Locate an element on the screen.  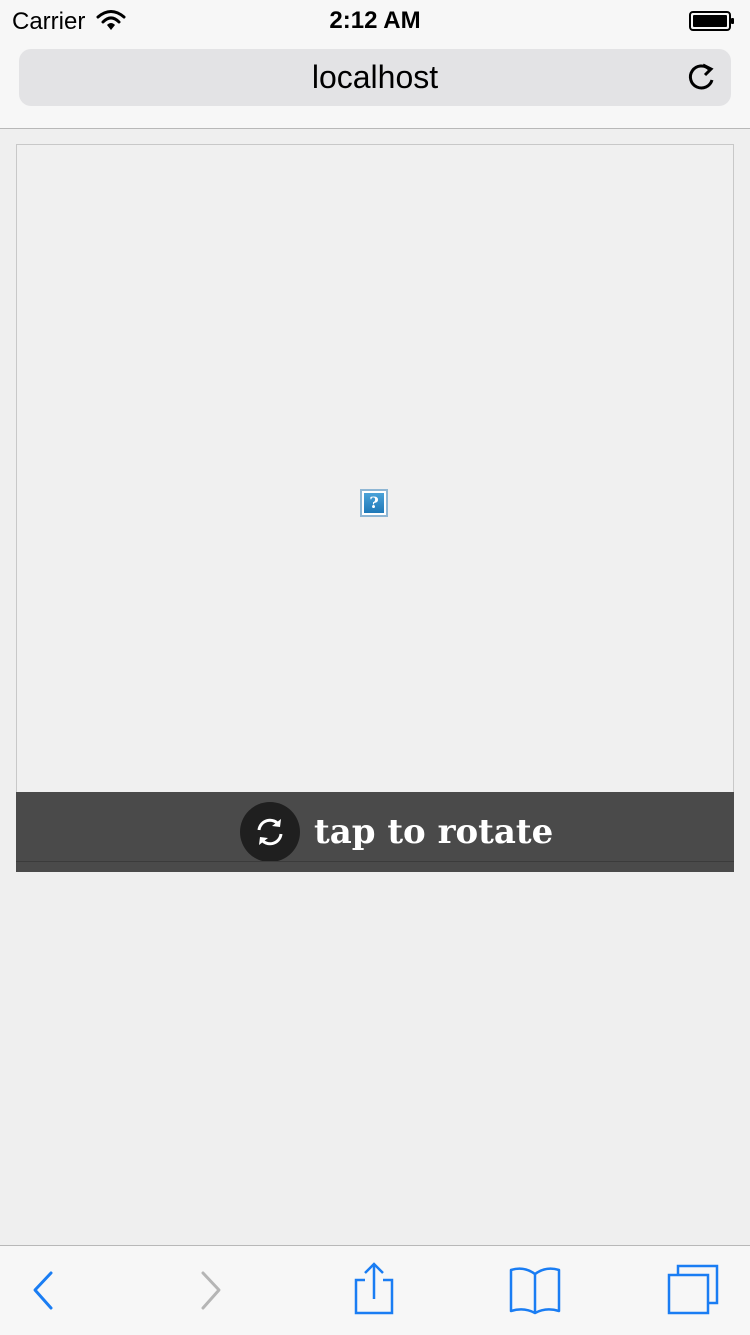
browser-toolbar is located at coordinates (375, 1290).